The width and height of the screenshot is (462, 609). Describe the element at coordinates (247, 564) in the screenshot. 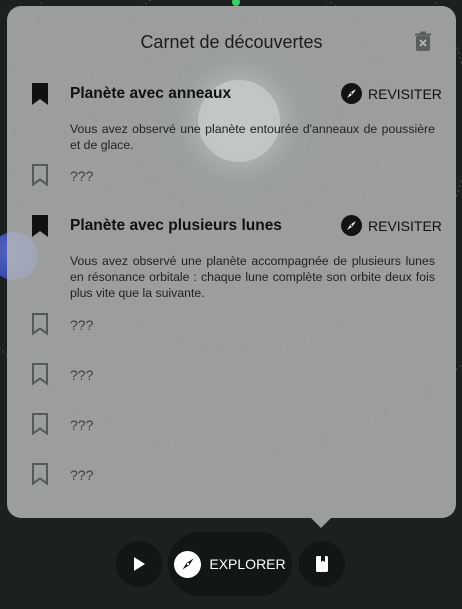

I see `explore-label: EXPLORER` at that location.